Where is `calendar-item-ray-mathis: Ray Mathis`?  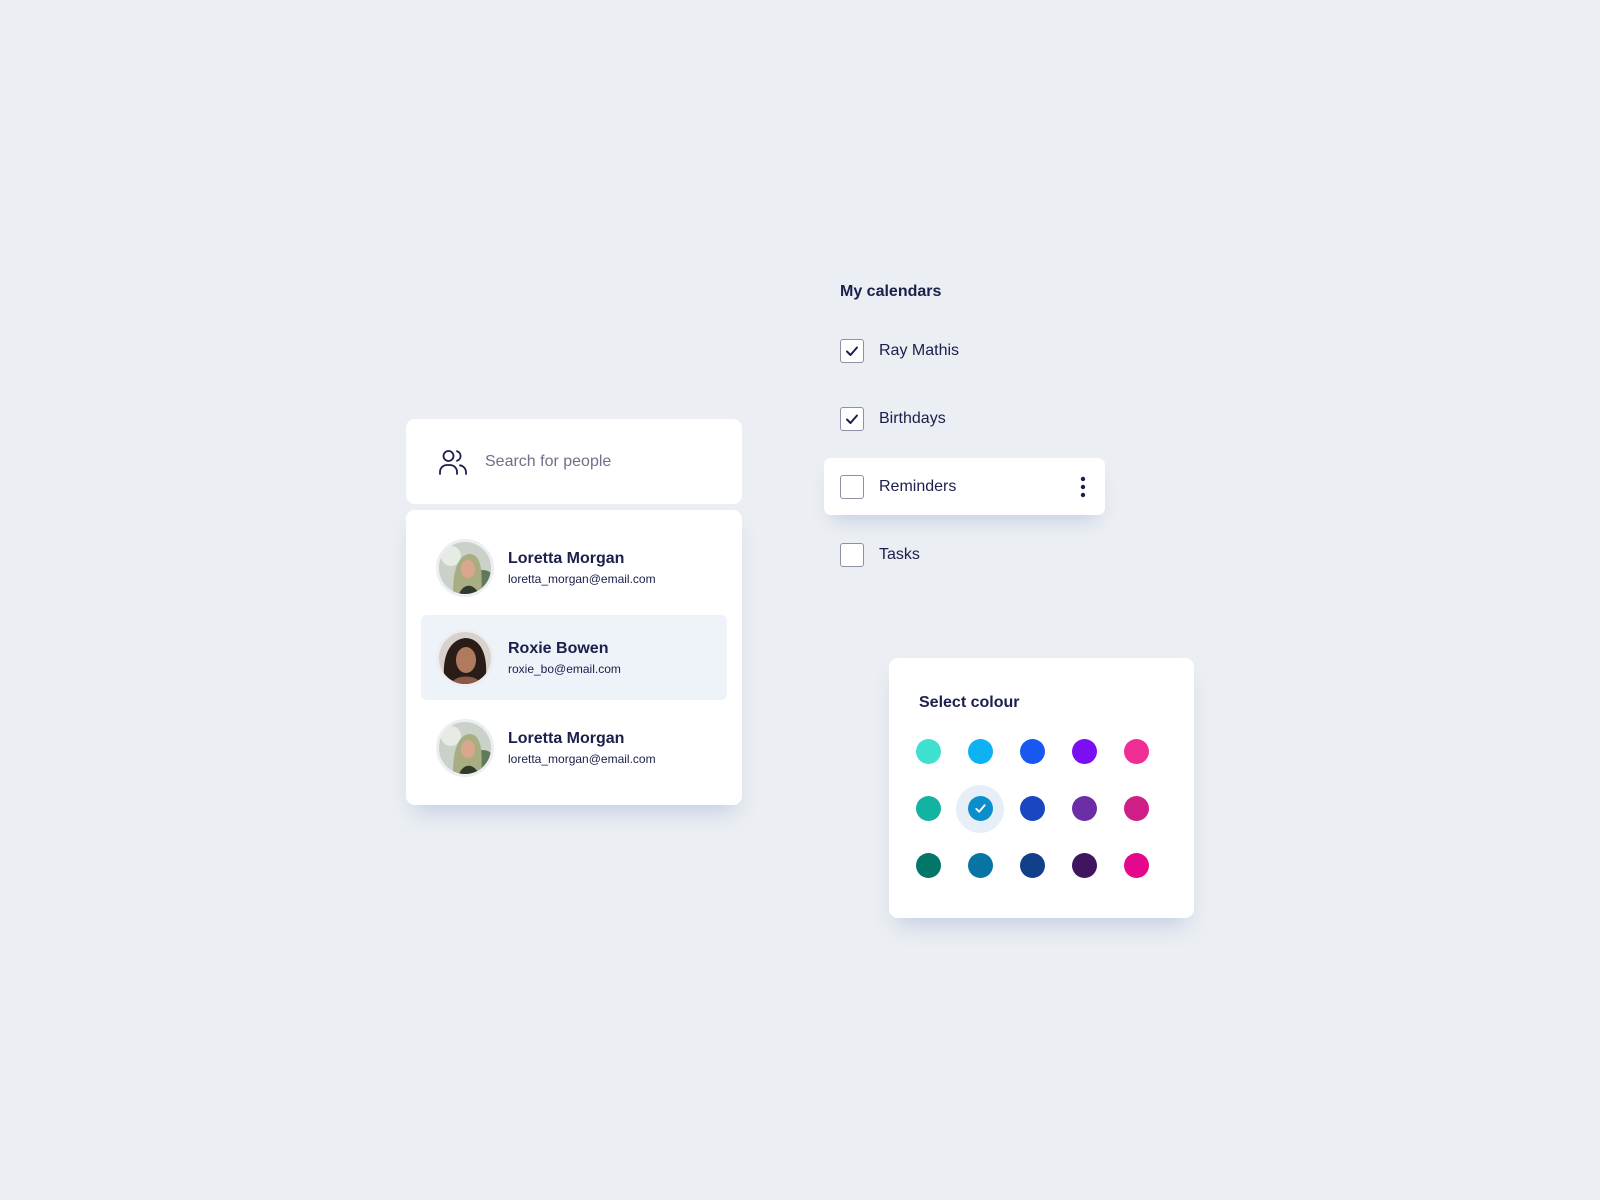
calendar-item-ray-mathis: Ray Mathis is located at coordinates (964, 350).